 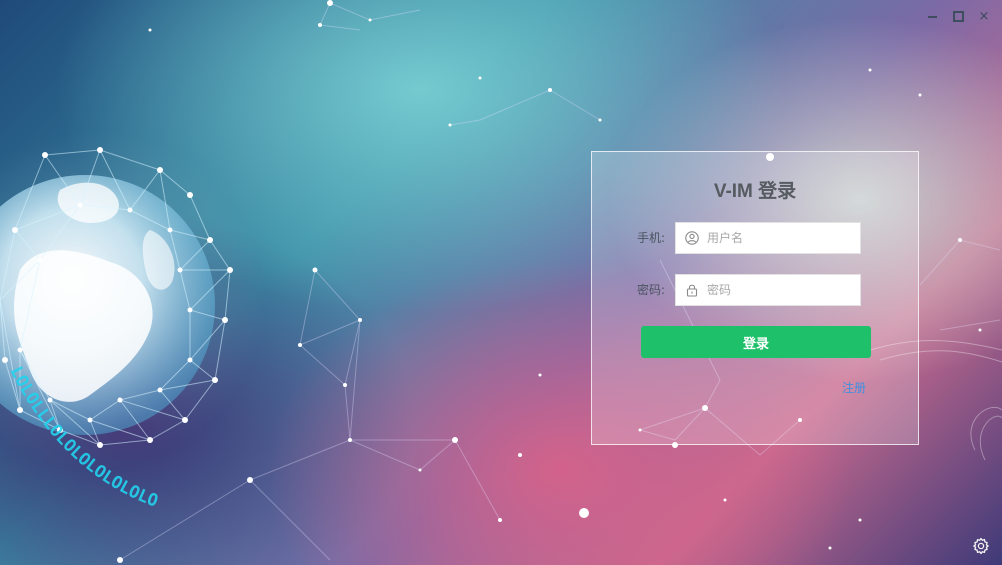 I want to click on password-label: 密码:, so click(x=651, y=290).